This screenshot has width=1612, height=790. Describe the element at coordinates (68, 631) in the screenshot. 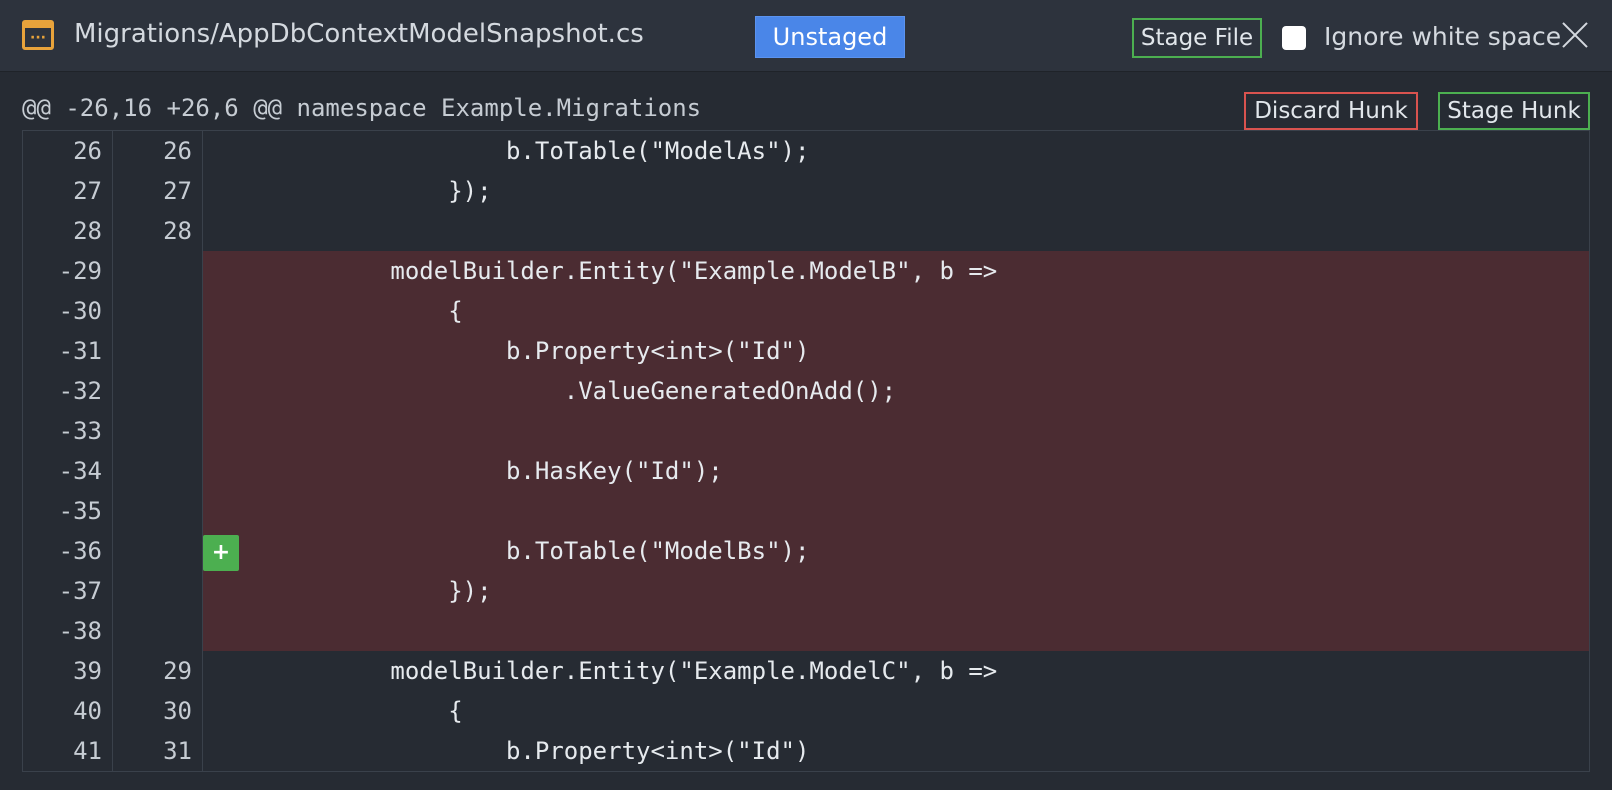

I see `old-line-number: -38` at that location.